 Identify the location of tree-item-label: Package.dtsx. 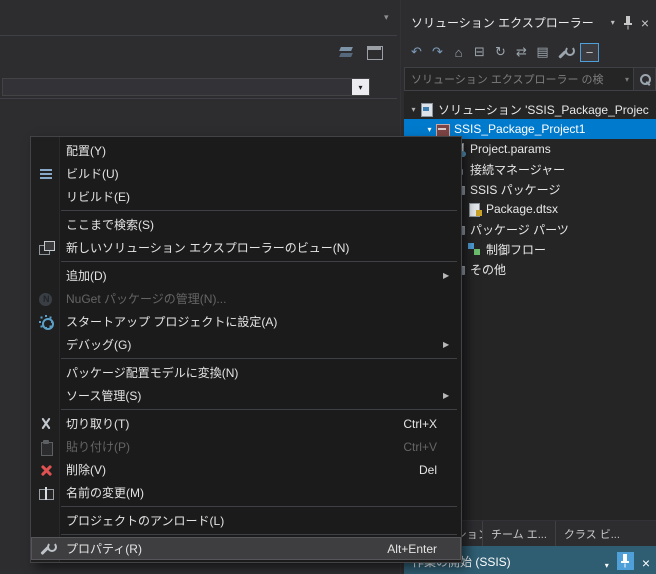
(522, 209).